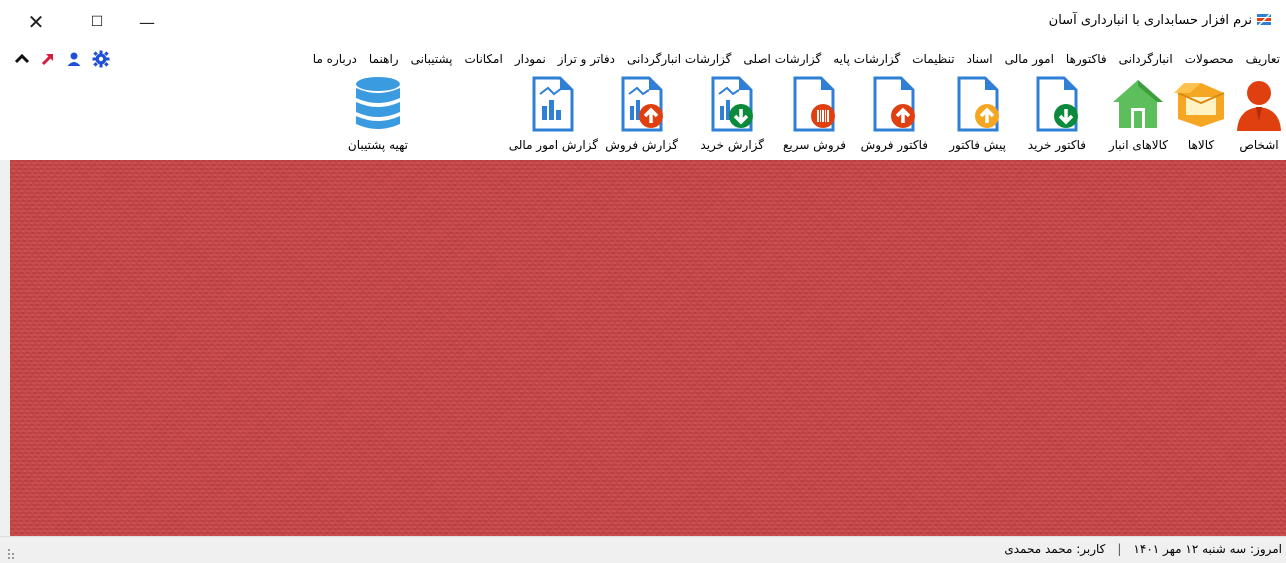  What do you see at coordinates (732, 145) in the screenshot?
I see `toolbar-purchase-report-label: گزارش خرید` at bounding box center [732, 145].